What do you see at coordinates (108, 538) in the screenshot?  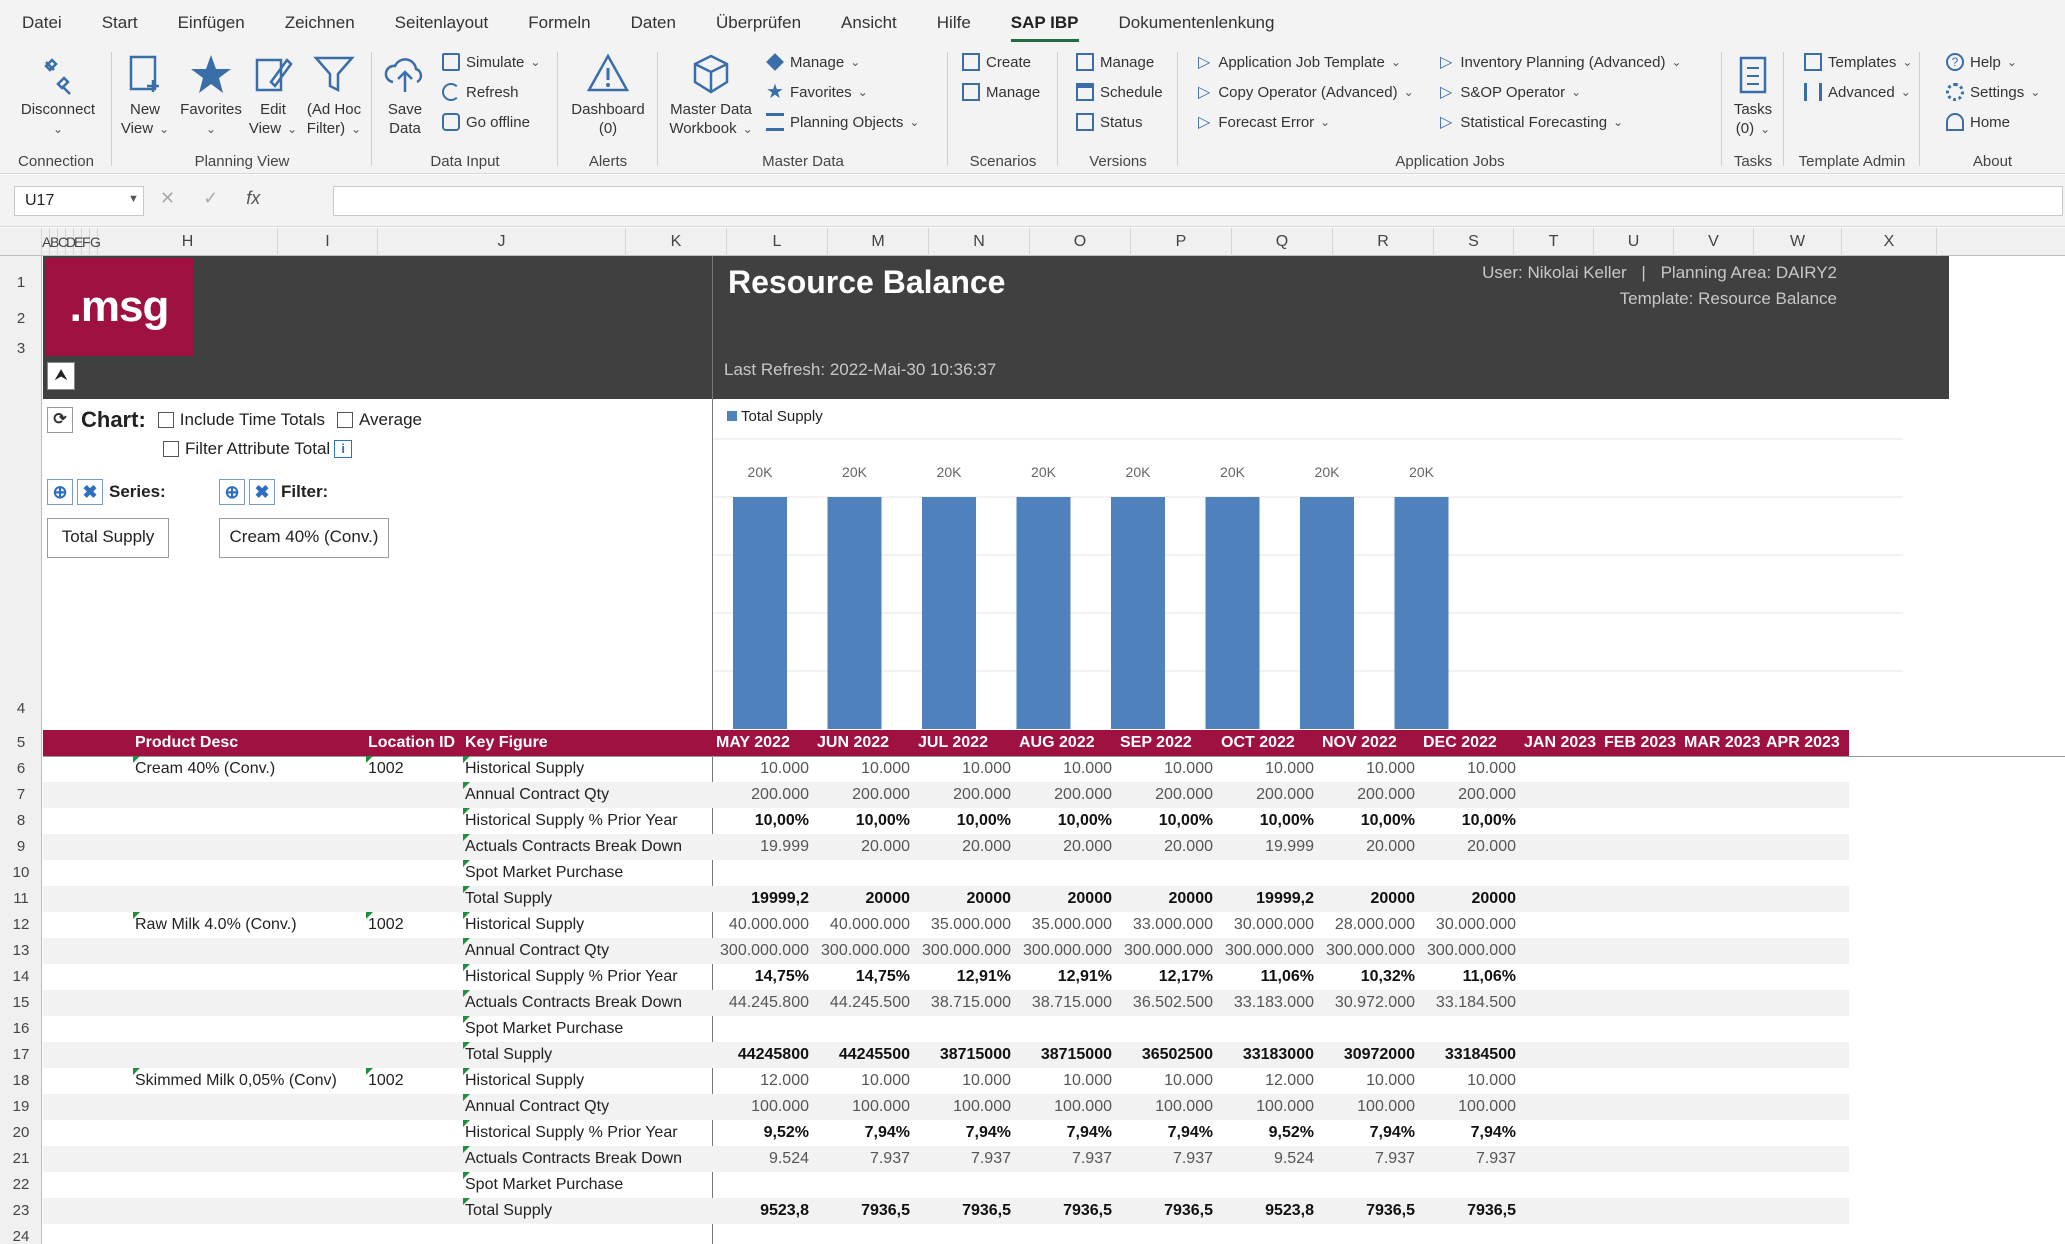 I see `series-value-box: Total Supply` at bounding box center [108, 538].